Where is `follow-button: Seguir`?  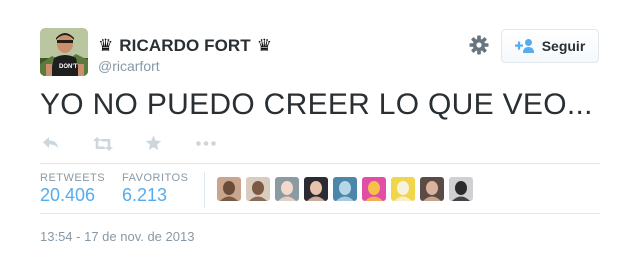 follow-button: Seguir is located at coordinates (550, 46).